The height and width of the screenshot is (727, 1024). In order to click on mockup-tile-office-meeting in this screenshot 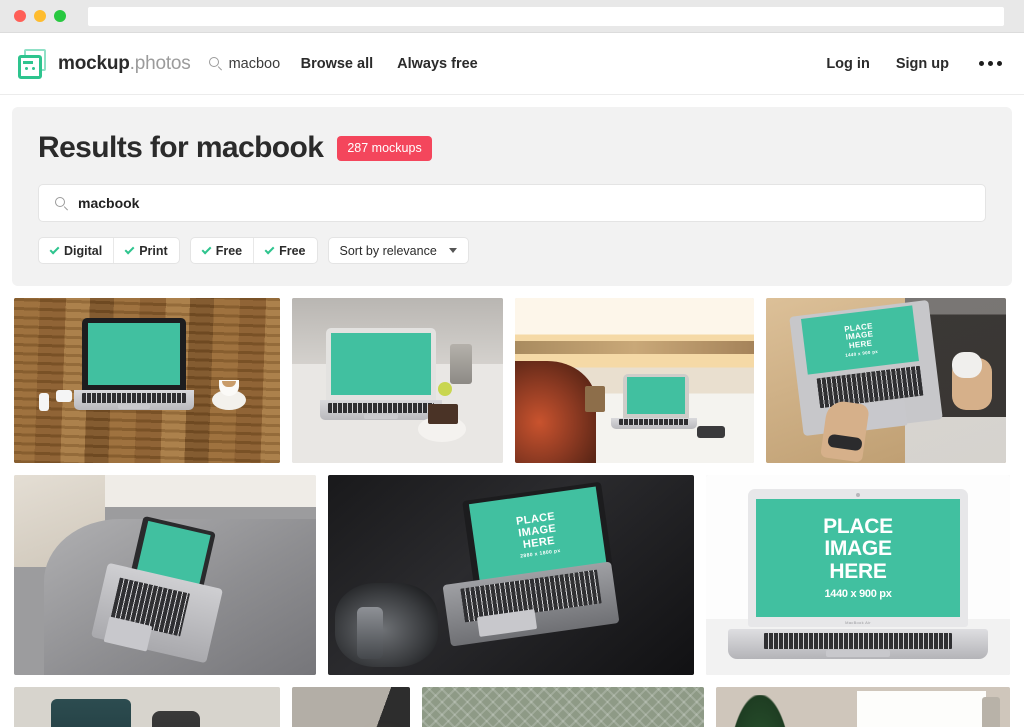, I will do `click(147, 707)`.